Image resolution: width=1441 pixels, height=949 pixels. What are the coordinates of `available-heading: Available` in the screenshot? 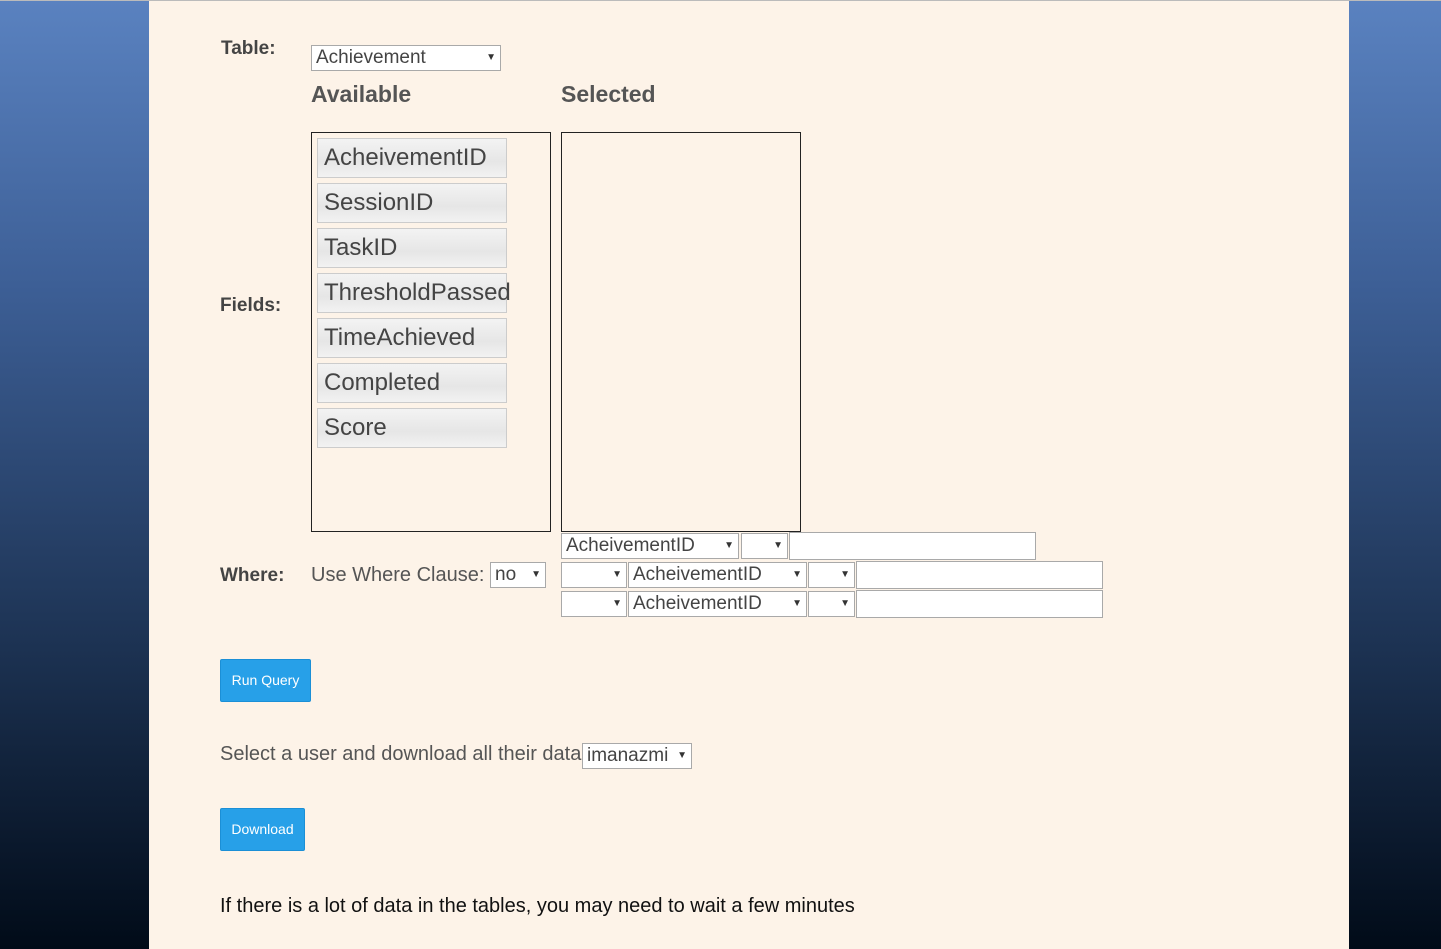 It's located at (361, 94).